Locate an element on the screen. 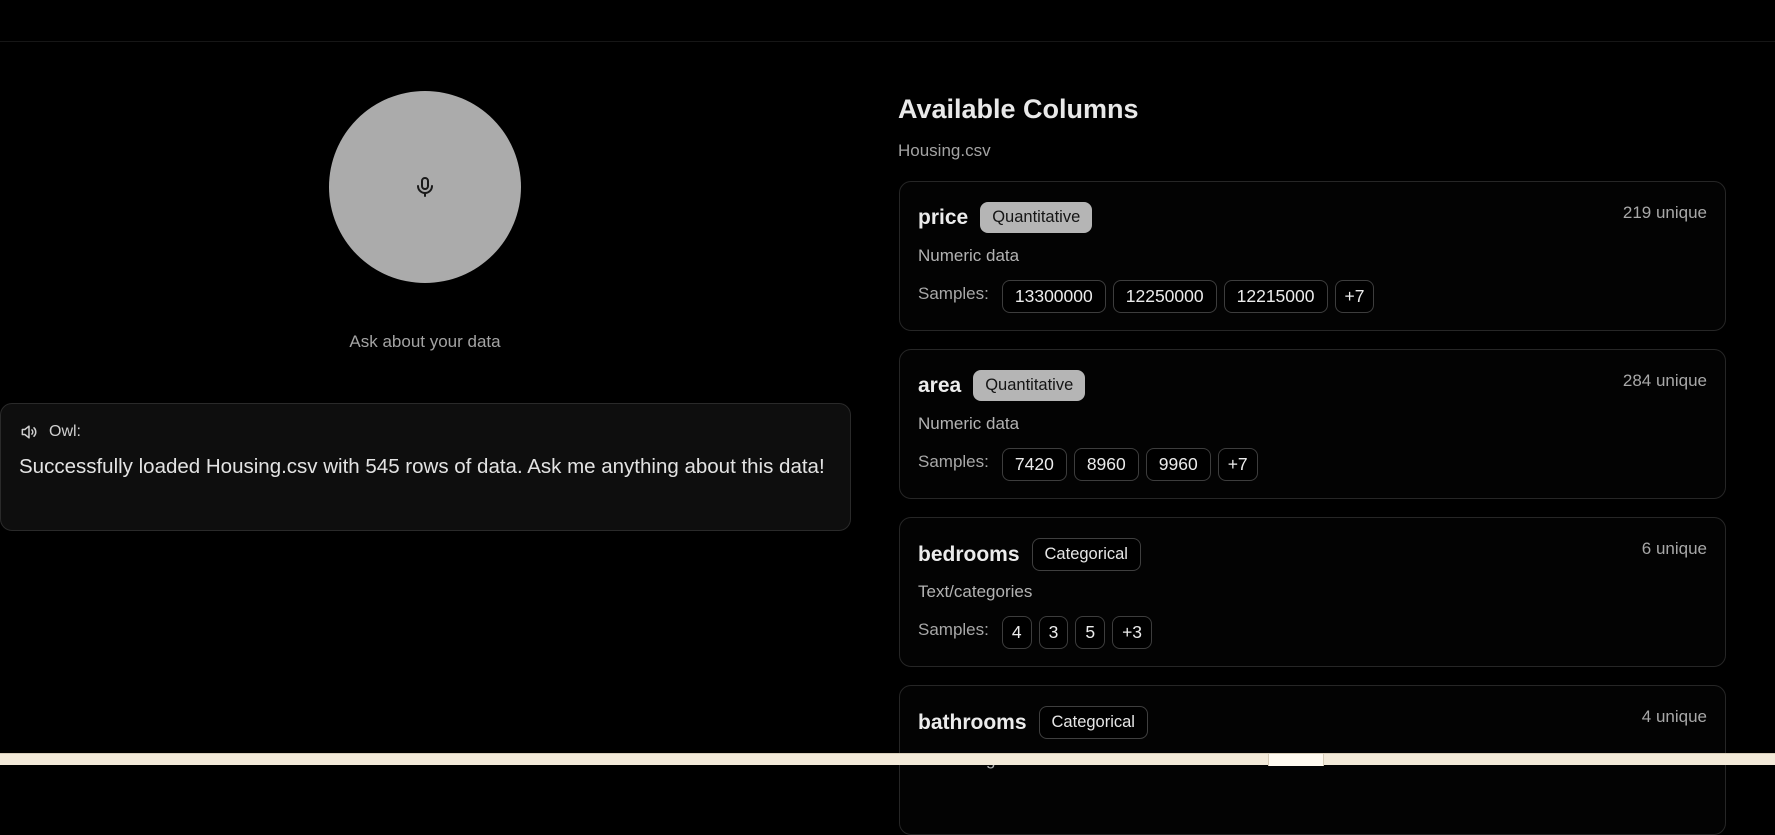 The width and height of the screenshot is (1775, 835). column-name: price is located at coordinates (943, 217).